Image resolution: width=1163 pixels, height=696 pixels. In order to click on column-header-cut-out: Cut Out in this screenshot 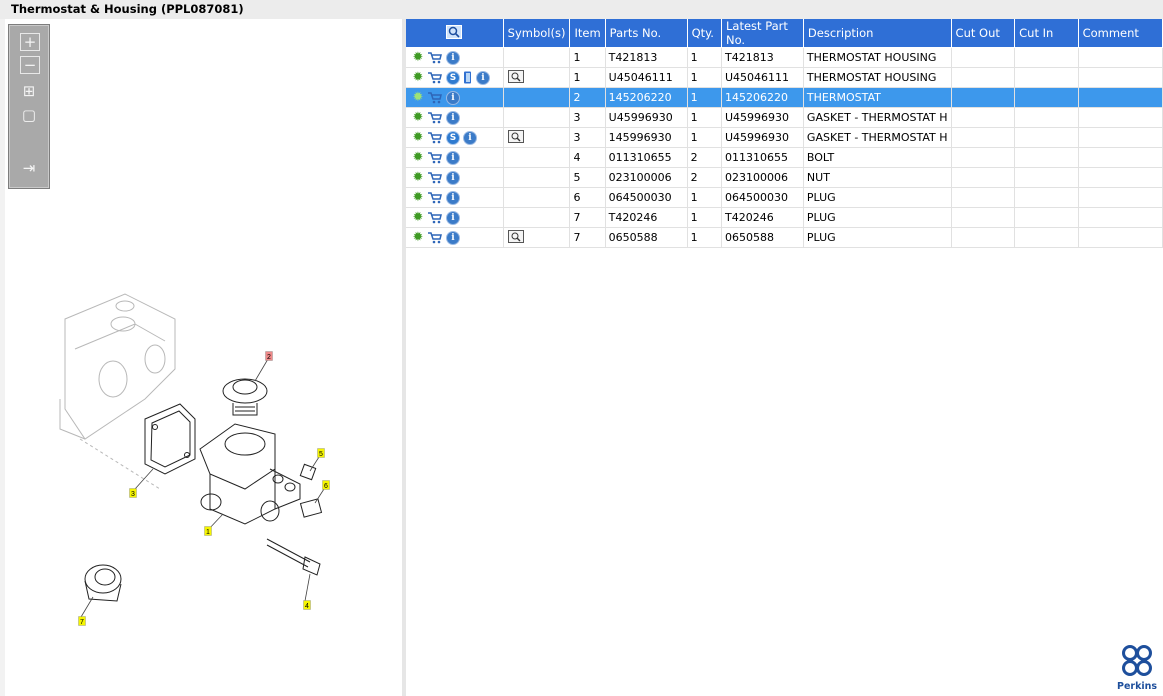, I will do `click(983, 33)`.